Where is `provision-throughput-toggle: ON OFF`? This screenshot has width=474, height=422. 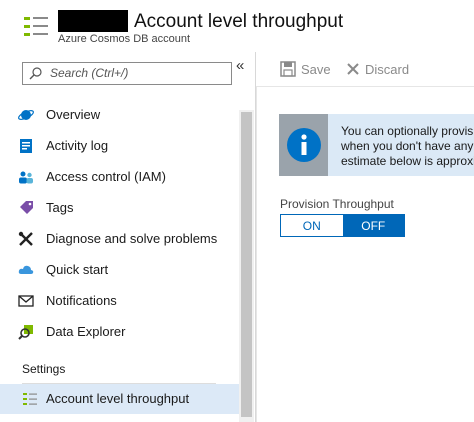 provision-throughput-toggle: ON OFF is located at coordinates (342, 225).